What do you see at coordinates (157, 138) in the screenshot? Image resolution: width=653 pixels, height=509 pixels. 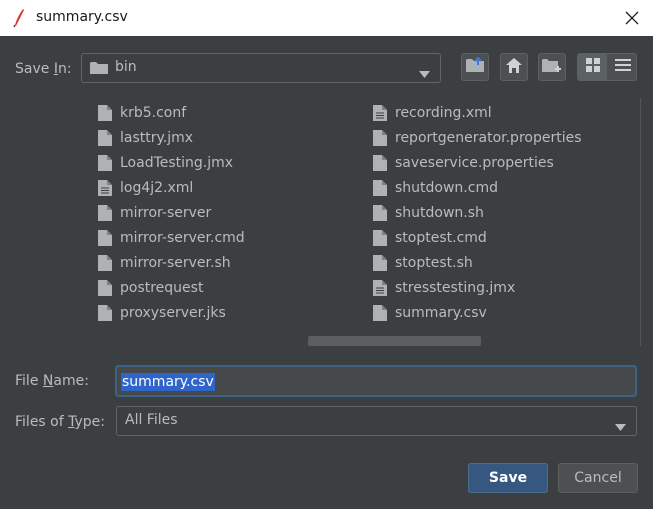 I see `file-item-name: lasttry.jmx` at bounding box center [157, 138].